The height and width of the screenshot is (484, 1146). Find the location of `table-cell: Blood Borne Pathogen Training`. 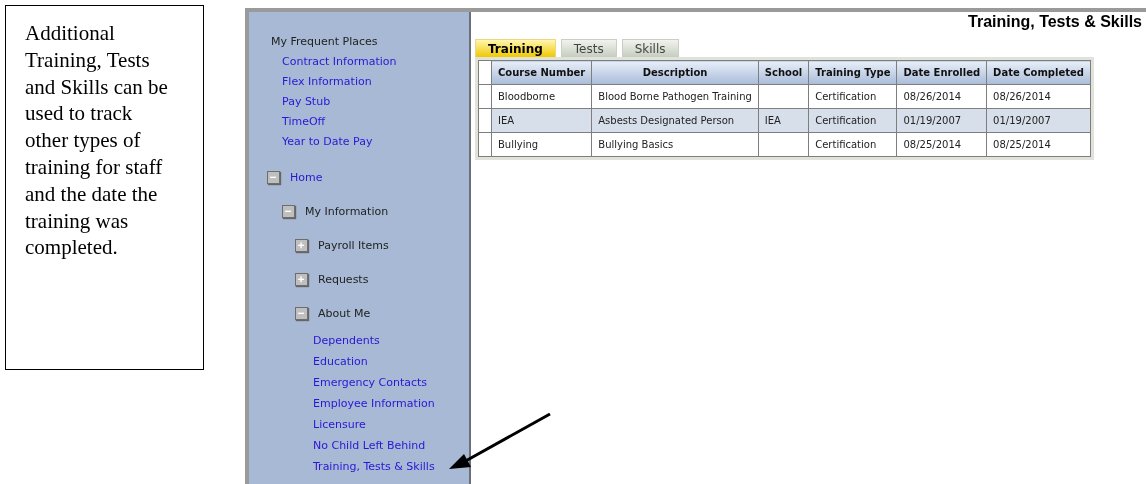

table-cell: Blood Borne Pathogen Training is located at coordinates (675, 96).